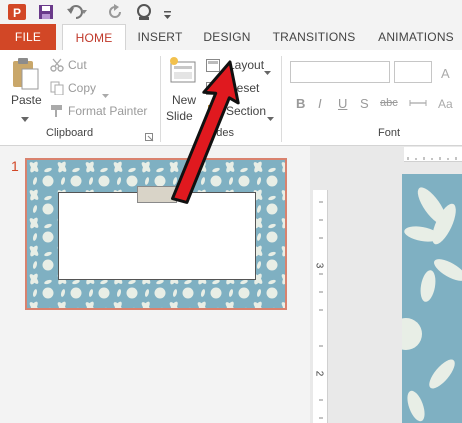 This screenshot has height=423, width=462. What do you see at coordinates (389, 103) in the screenshot?
I see `strikethrough-button: abc` at bounding box center [389, 103].